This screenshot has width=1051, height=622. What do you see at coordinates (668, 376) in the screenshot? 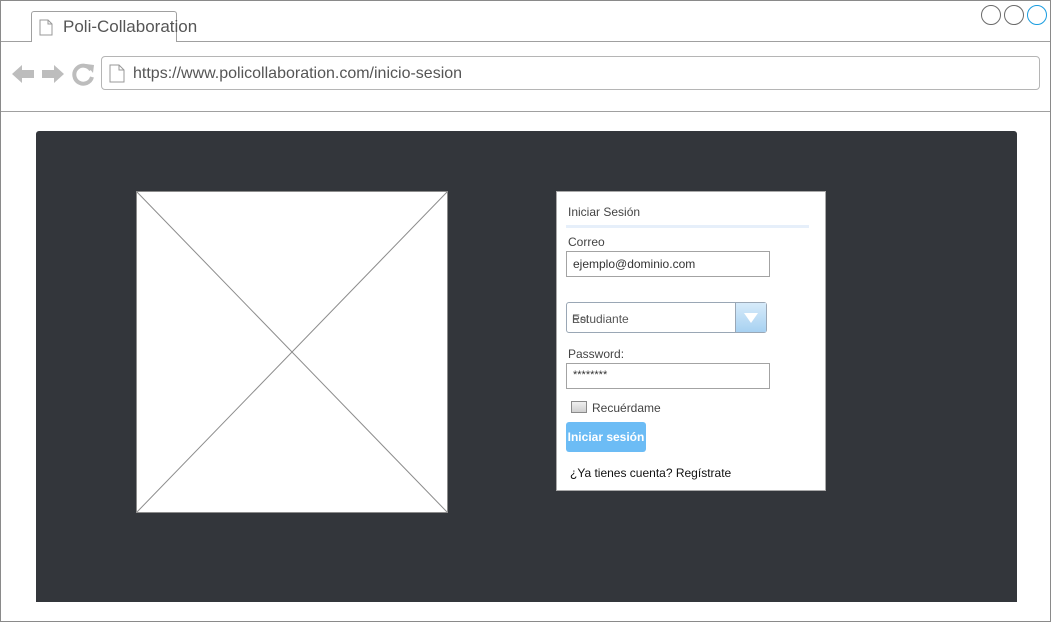
I see `password-field: ********` at bounding box center [668, 376].